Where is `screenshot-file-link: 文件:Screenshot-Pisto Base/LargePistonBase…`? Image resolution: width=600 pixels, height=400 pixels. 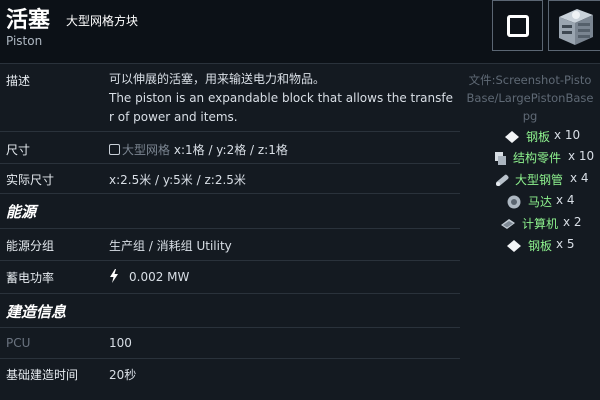
screenshot-file-link: 文件:Screenshot-Pisto Base/LargePistonBase… is located at coordinates (530, 98).